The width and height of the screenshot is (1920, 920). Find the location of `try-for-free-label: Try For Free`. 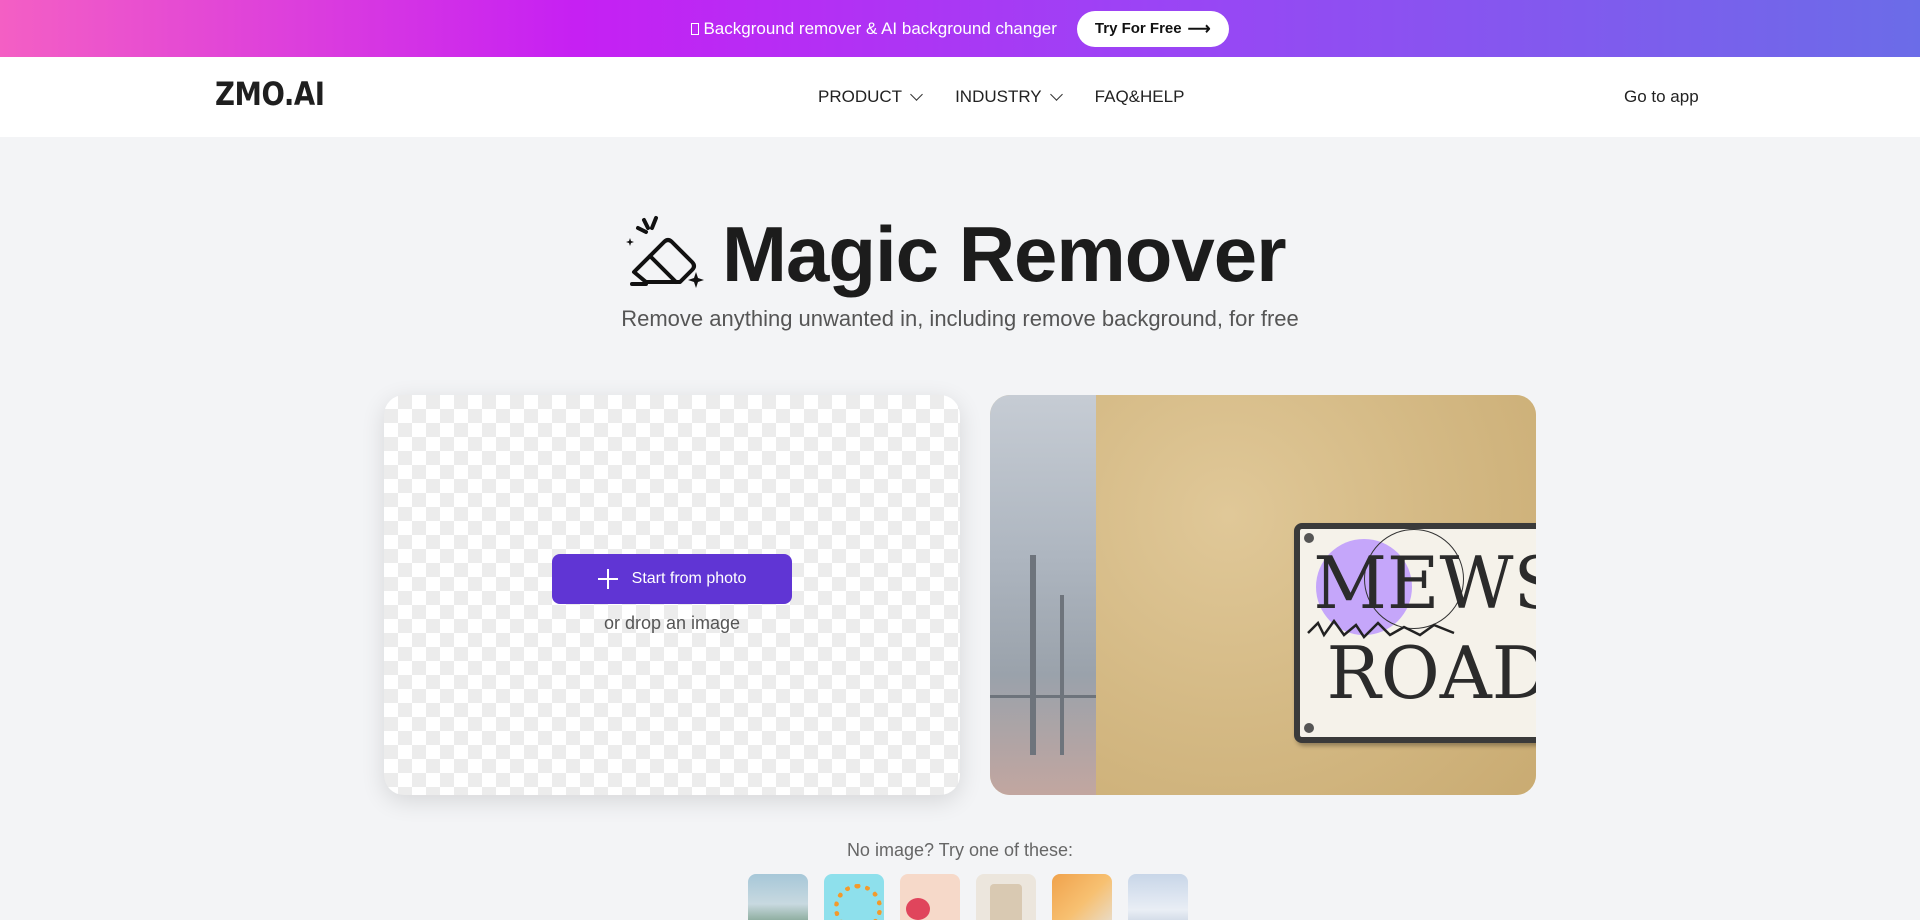

try-for-free-label: Try For Free is located at coordinates (1138, 28).